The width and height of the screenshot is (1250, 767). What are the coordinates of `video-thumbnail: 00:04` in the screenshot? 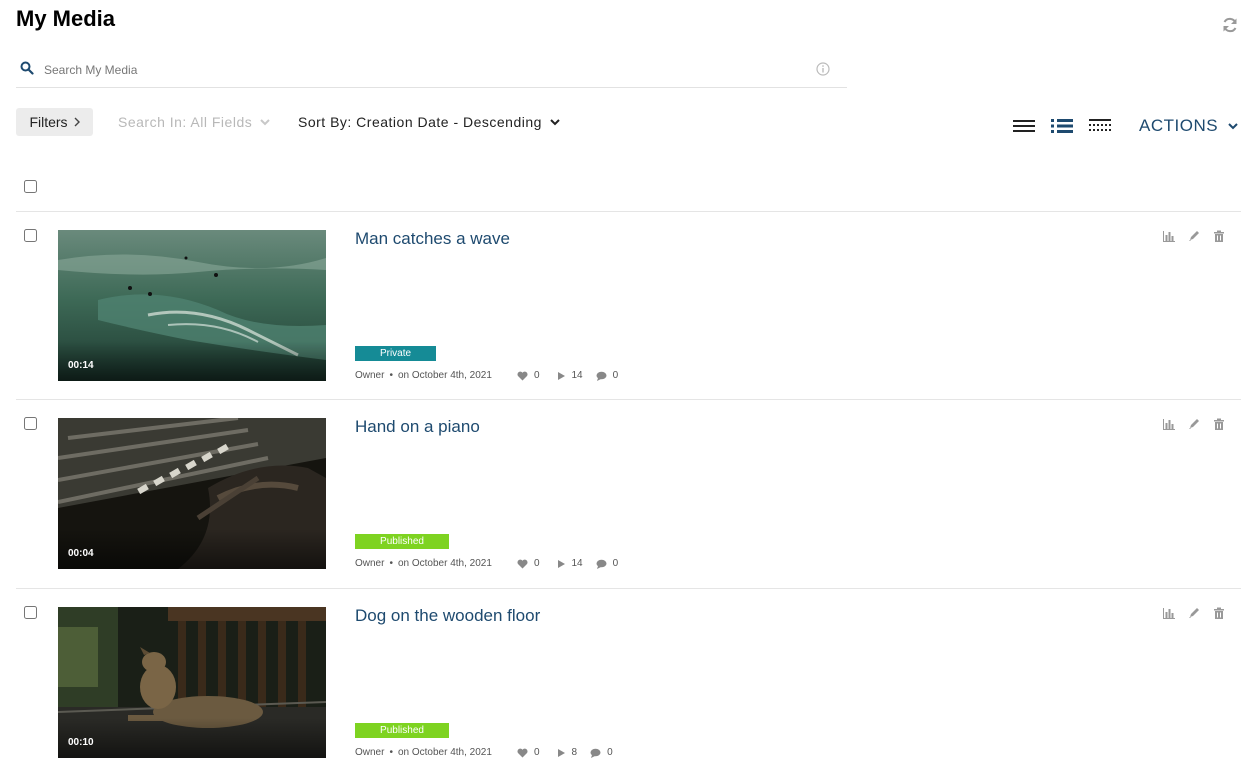 It's located at (192, 493).